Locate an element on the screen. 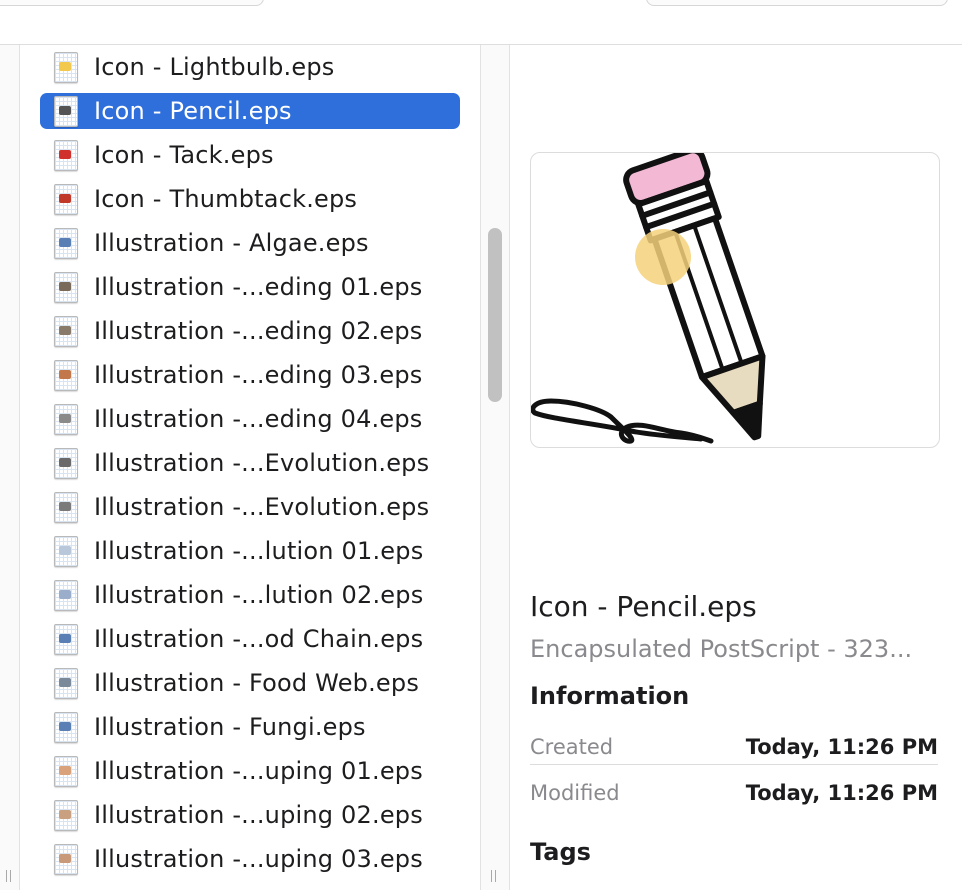 Image resolution: width=962 pixels, height=890 pixels. pencil-scribble is located at coordinates (622, 421).